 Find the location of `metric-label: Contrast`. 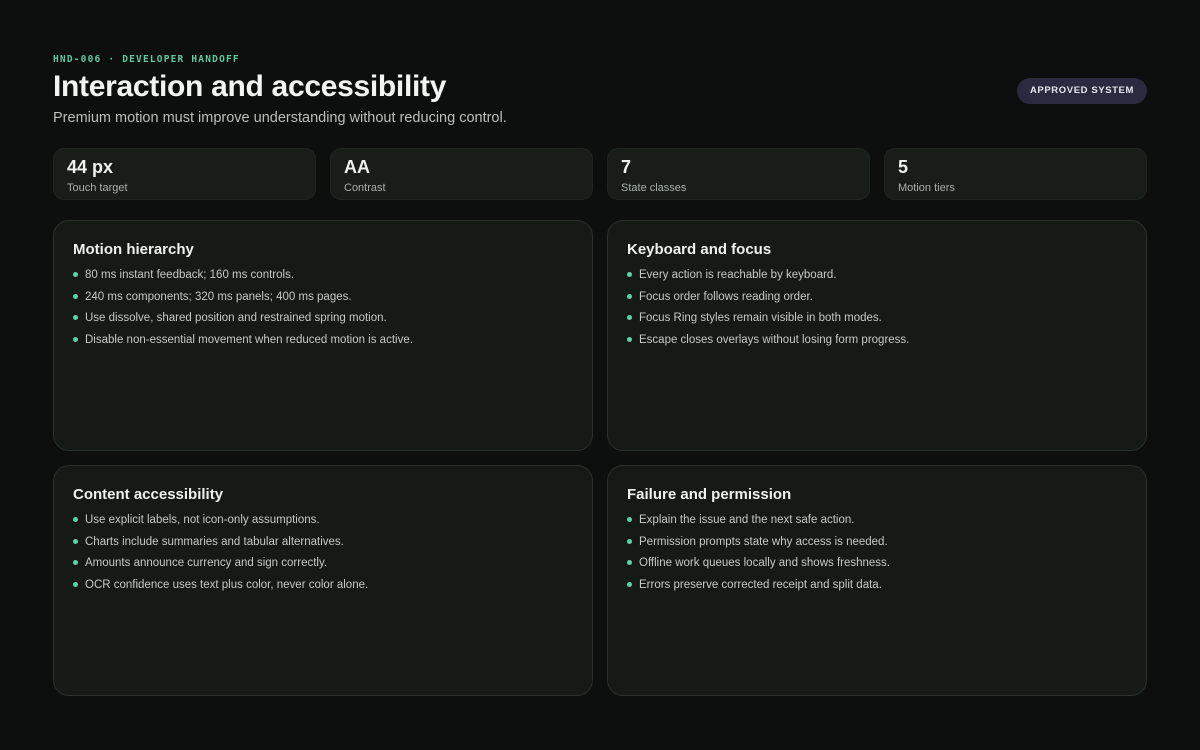

metric-label: Contrast is located at coordinates (365, 188).